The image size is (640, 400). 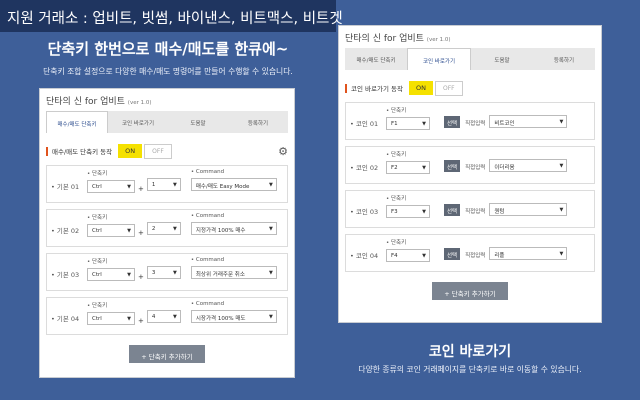 What do you see at coordinates (394, 212) in the screenshot?
I see `key-value: F3` at bounding box center [394, 212].